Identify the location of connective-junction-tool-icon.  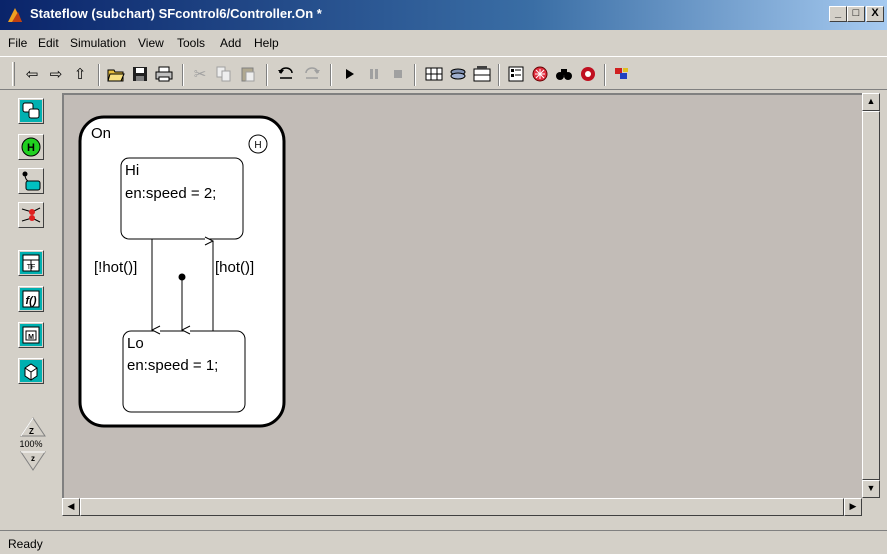
(31, 215).